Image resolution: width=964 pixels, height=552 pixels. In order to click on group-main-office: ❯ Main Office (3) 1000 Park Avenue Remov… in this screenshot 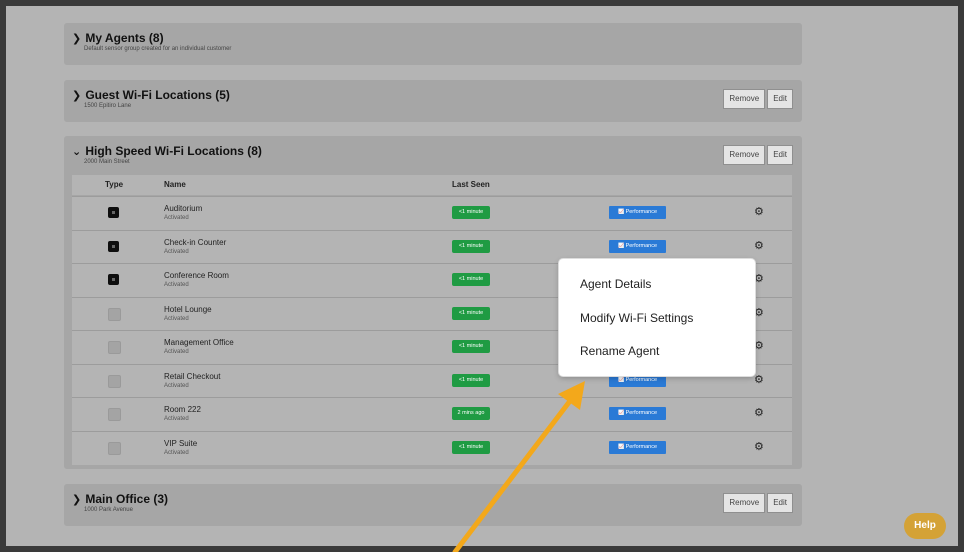, I will do `click(433, 505)`.